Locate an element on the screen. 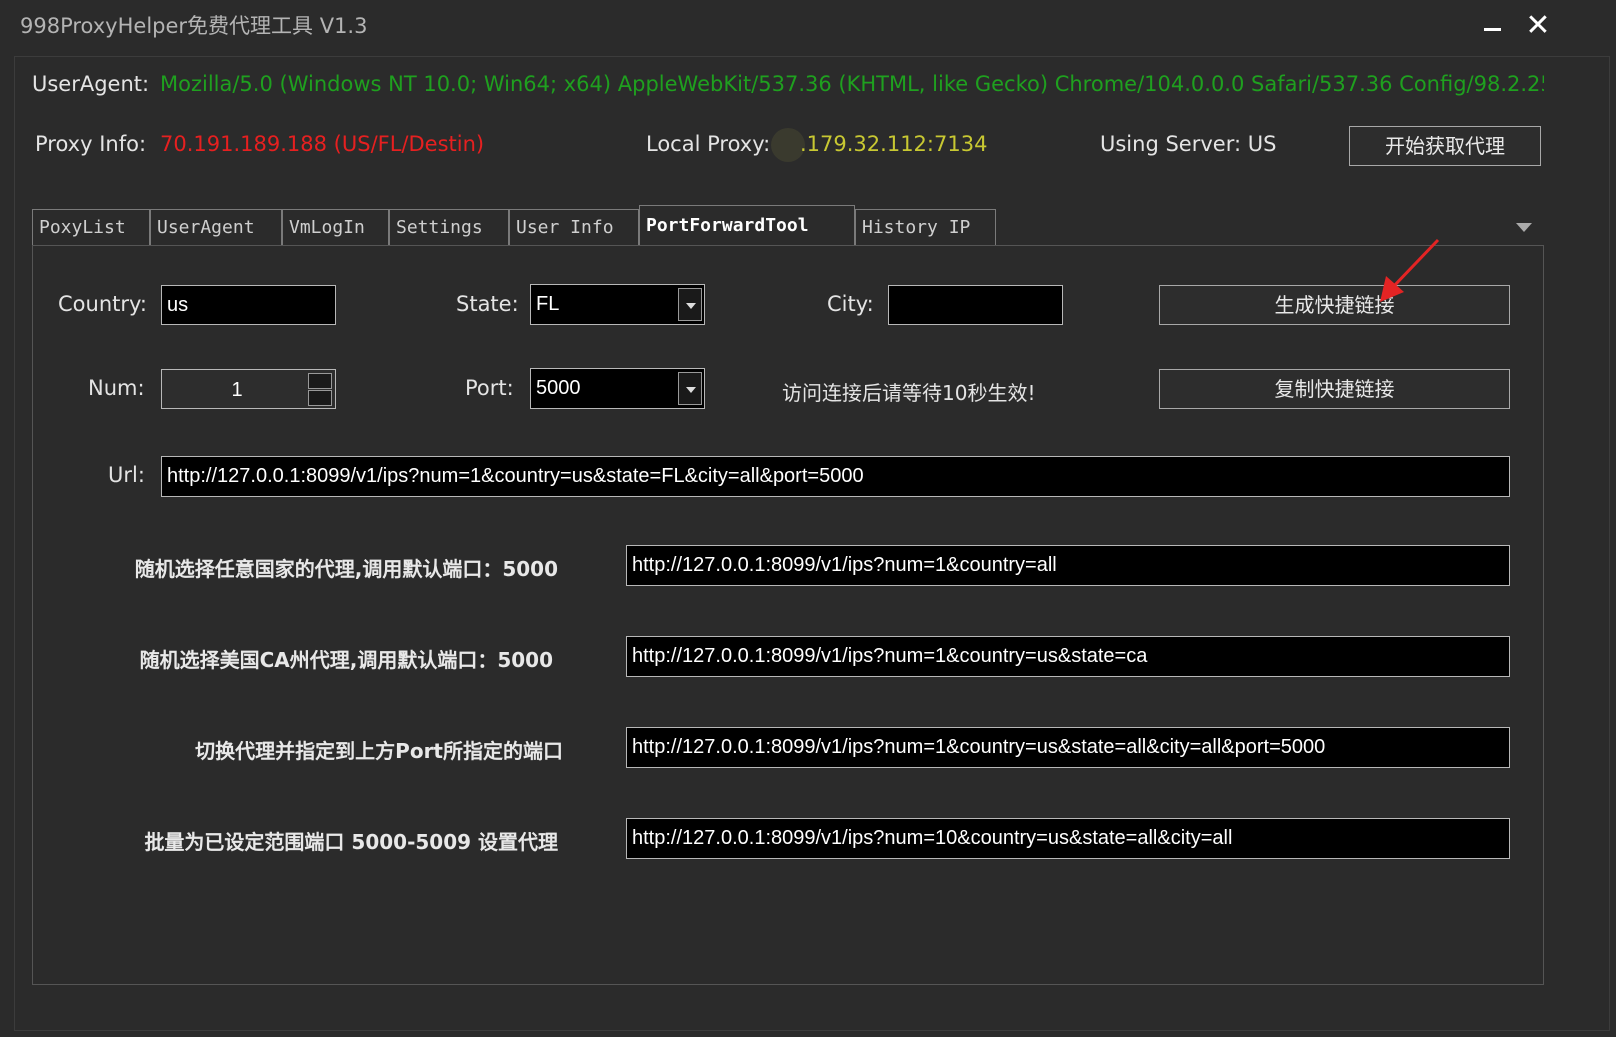 This screenshot has height=1037, width=1616. tab-port-forward-tool: PortForwardTool is located at coordinates (747, 225).